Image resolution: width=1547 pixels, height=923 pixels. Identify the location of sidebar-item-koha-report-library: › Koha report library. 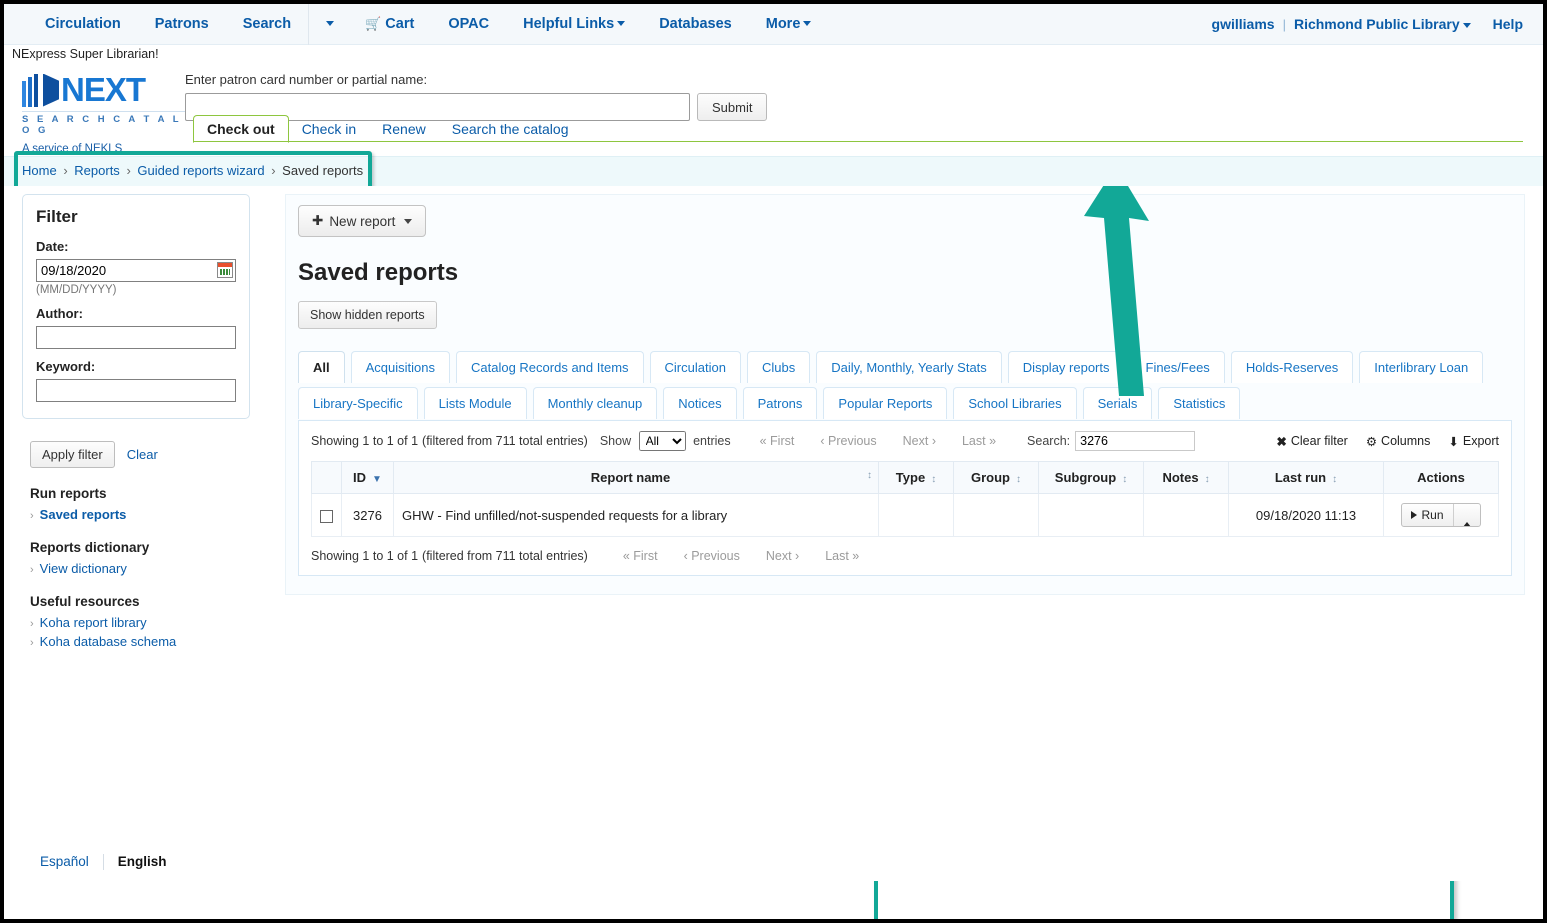
(140, 622).